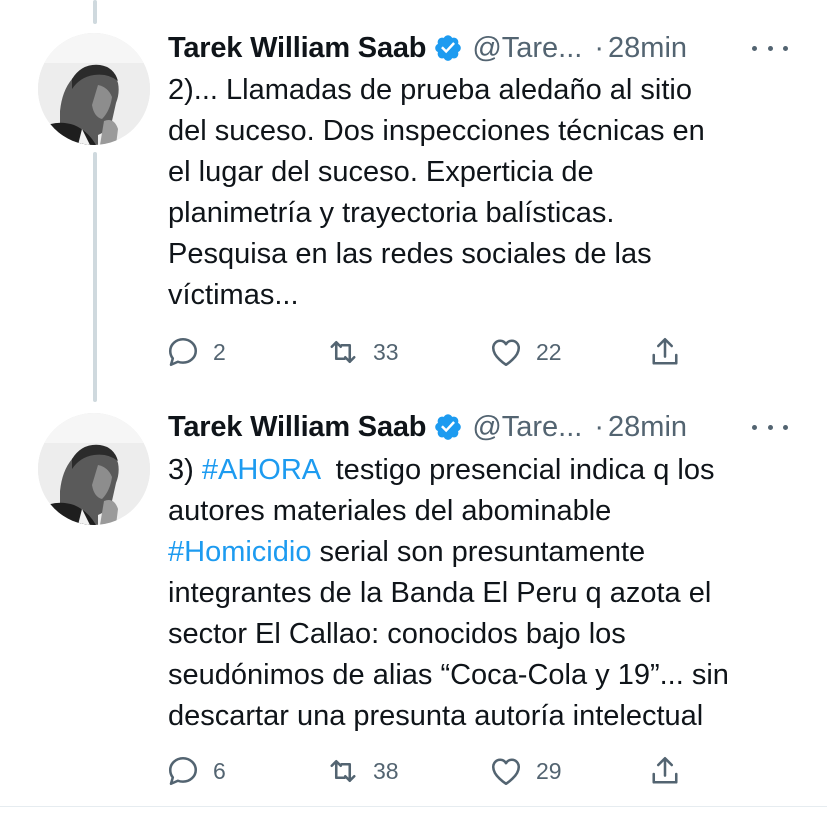  What do you see at coordinates (397, 634) in the screenshot?
I see `tweet-text-line: sector El Callao: conocidos bajo los` at bounding box center [397, 634].